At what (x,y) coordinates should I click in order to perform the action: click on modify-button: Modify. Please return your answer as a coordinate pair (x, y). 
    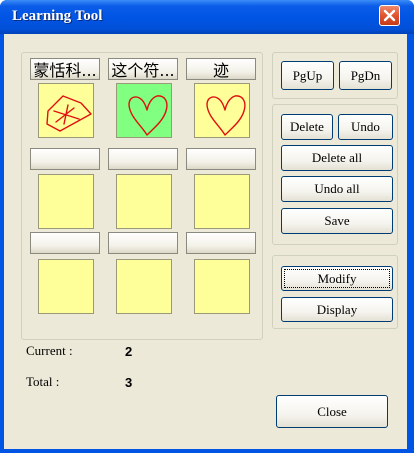
    Looking at the image, I should click on (337, 278).